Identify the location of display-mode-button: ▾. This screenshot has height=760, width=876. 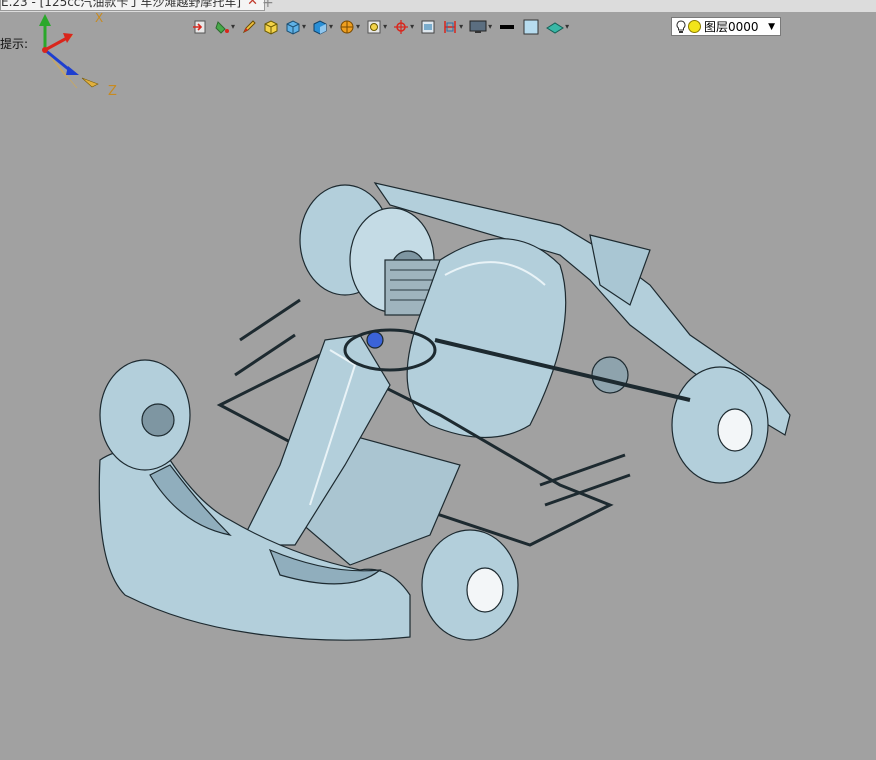
(480, 27).